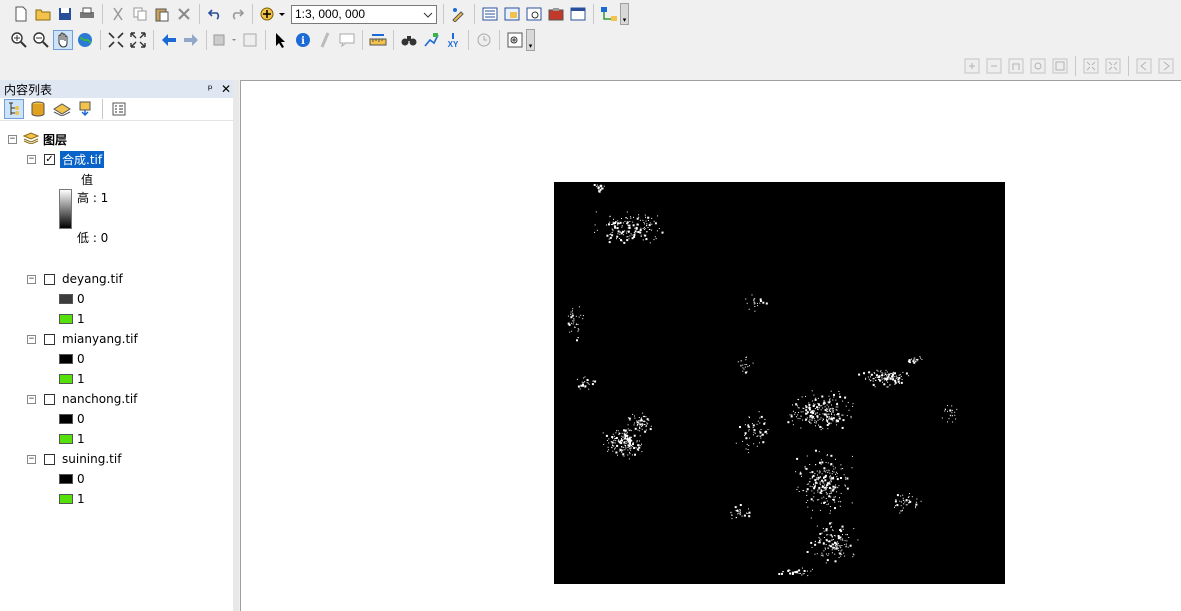 The width and height of the screenshot is (1181, 611). Describe the element at coordinates (994, 66) in the screenshot. I see `layout-zoom-out-icon` at that location.